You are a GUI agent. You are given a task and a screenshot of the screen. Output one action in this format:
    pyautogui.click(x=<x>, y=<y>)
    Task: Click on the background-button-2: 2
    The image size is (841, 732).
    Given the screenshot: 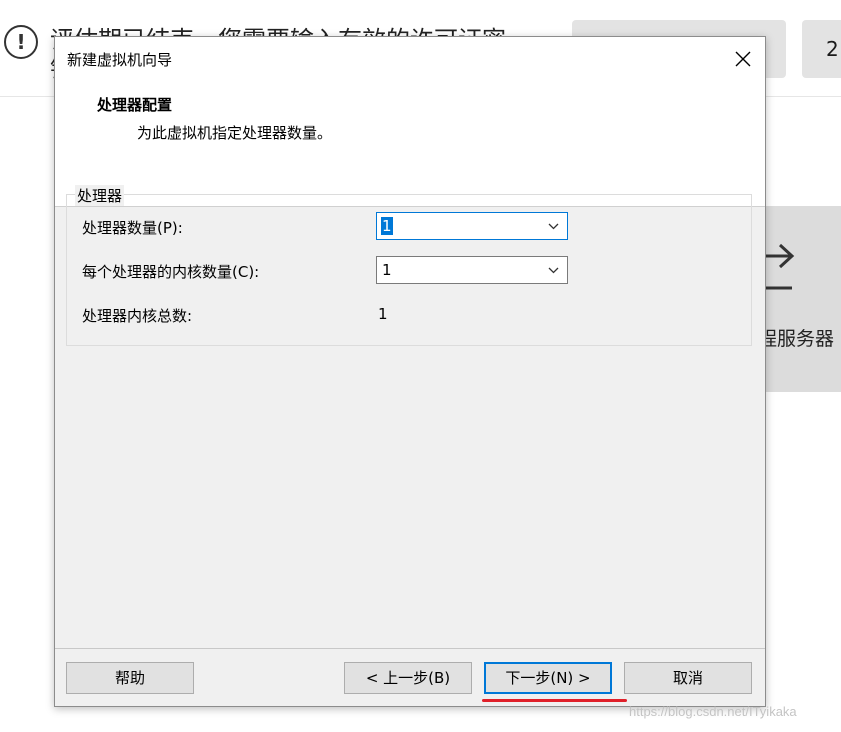 What is the action you would take?
    pyautogui.click(x=821, y=49)
    